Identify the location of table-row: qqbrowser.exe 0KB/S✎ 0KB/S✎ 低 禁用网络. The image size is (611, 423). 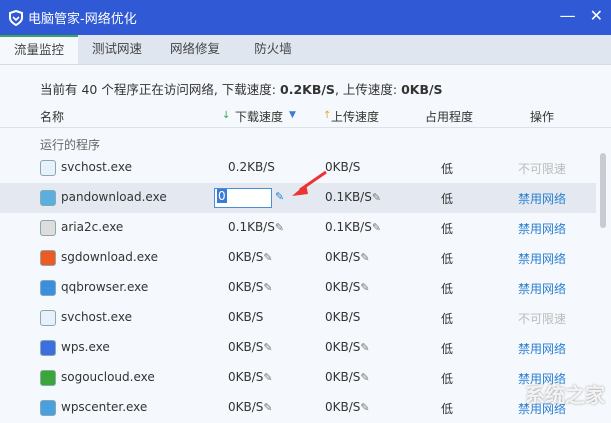
(298, 288).